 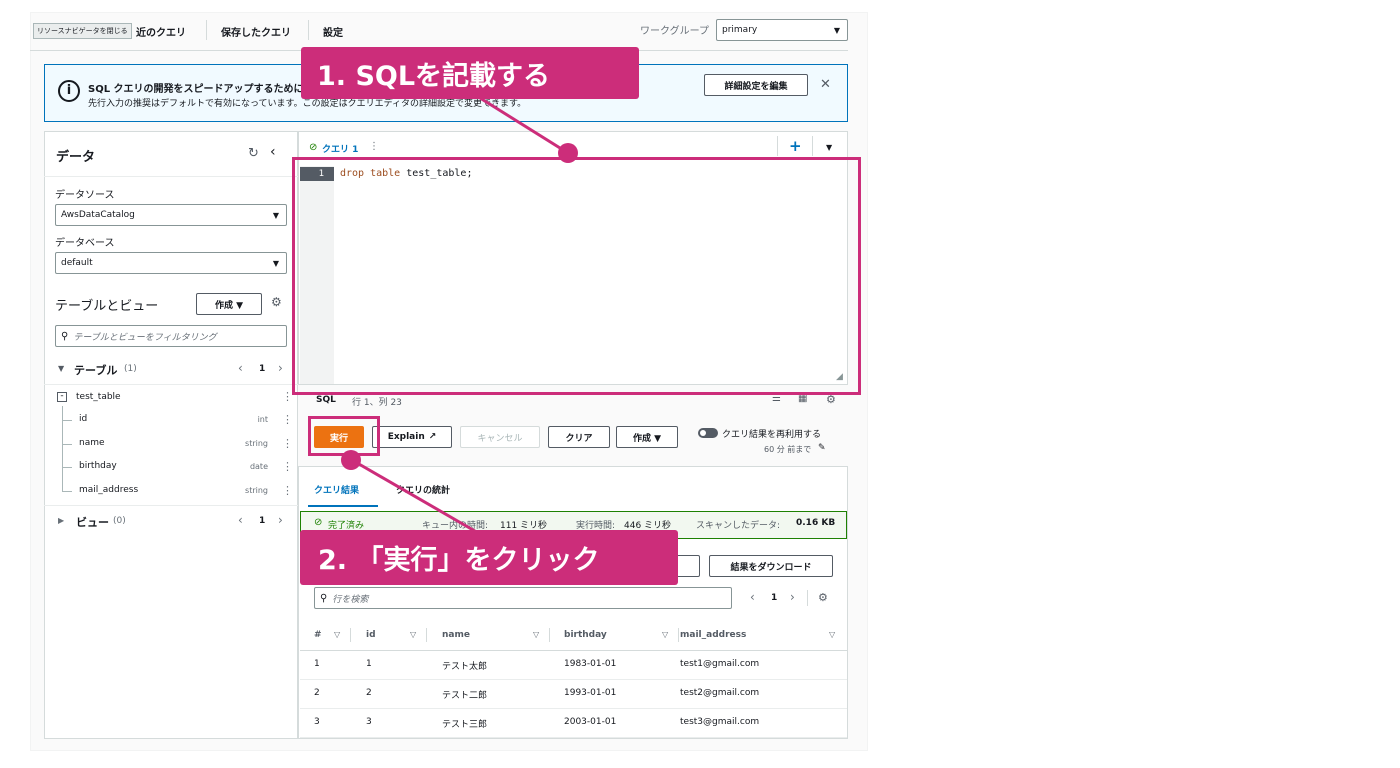 I want to click on callout-step2: 2. 「実行」をクリック, so click(x=489, y=557).